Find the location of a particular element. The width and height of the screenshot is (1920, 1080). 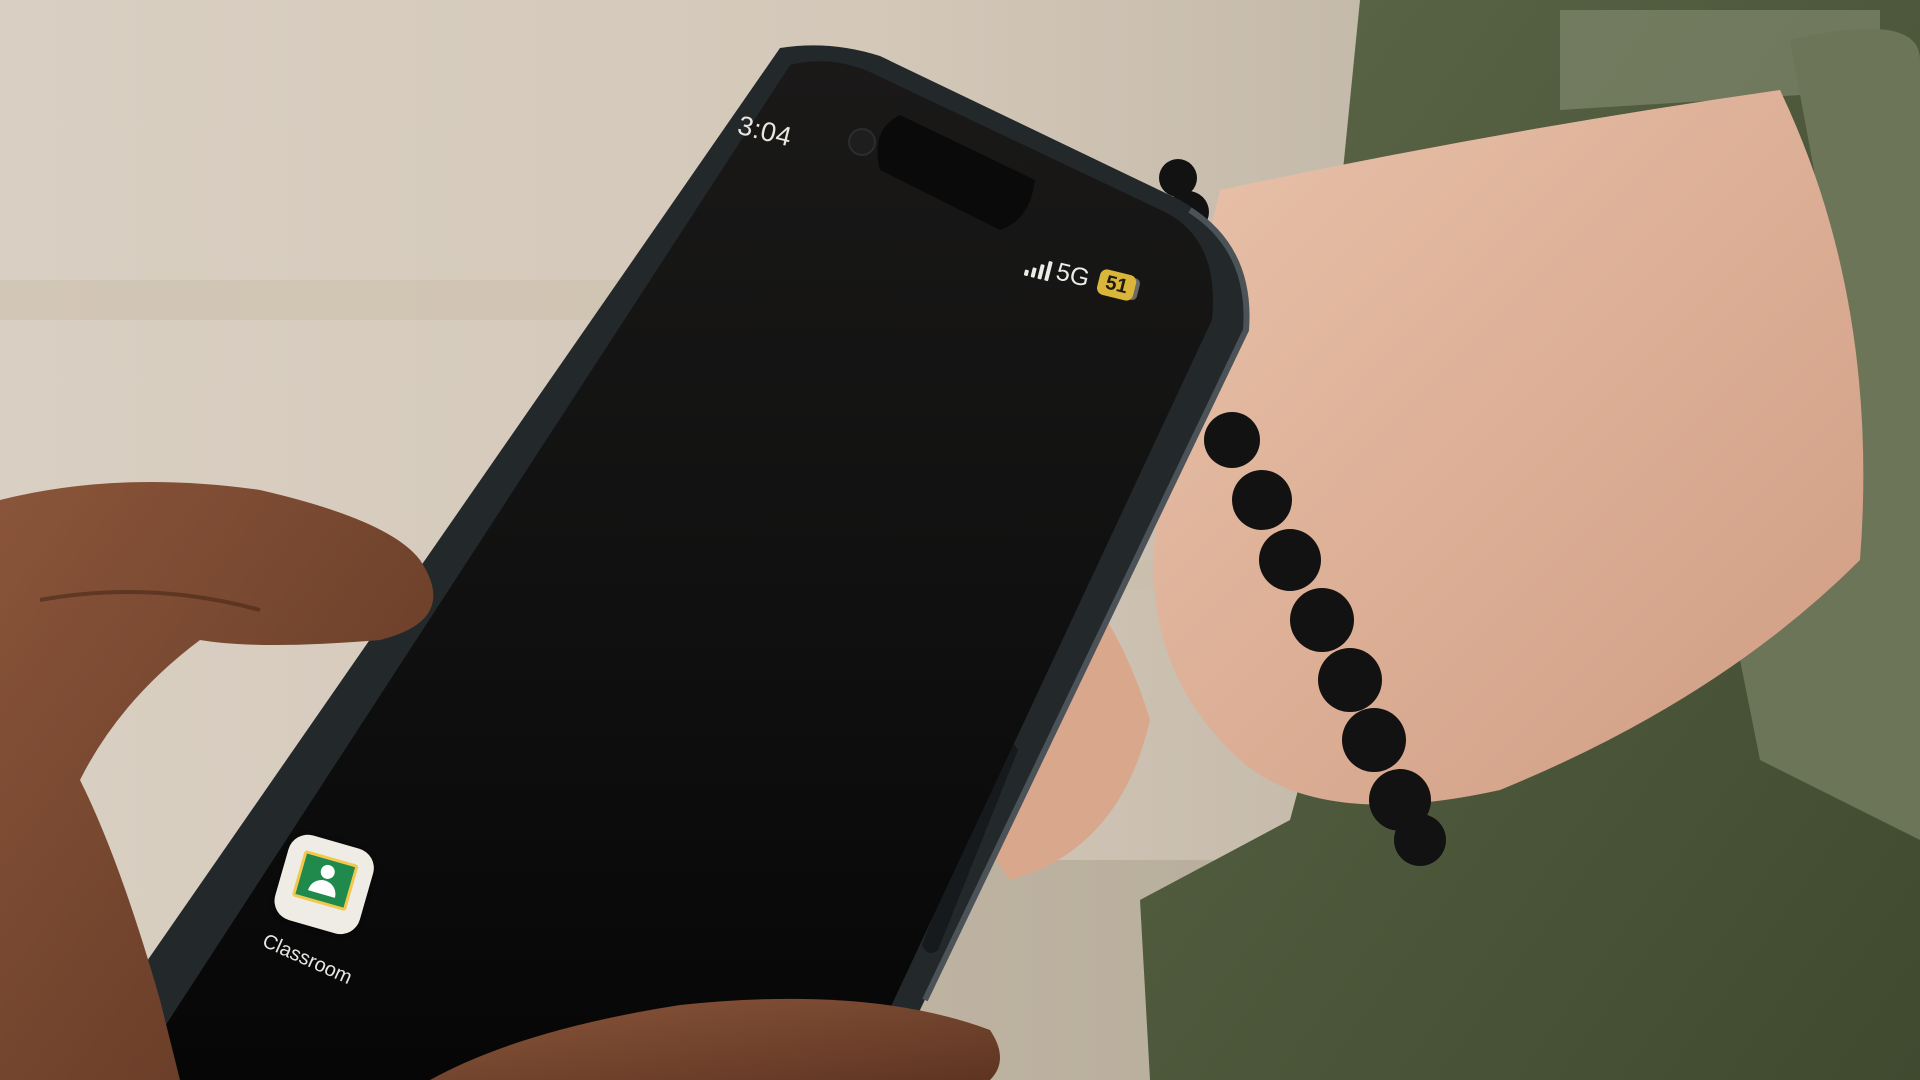

network-type-label: 5G is located at coordinates (1073, 275).